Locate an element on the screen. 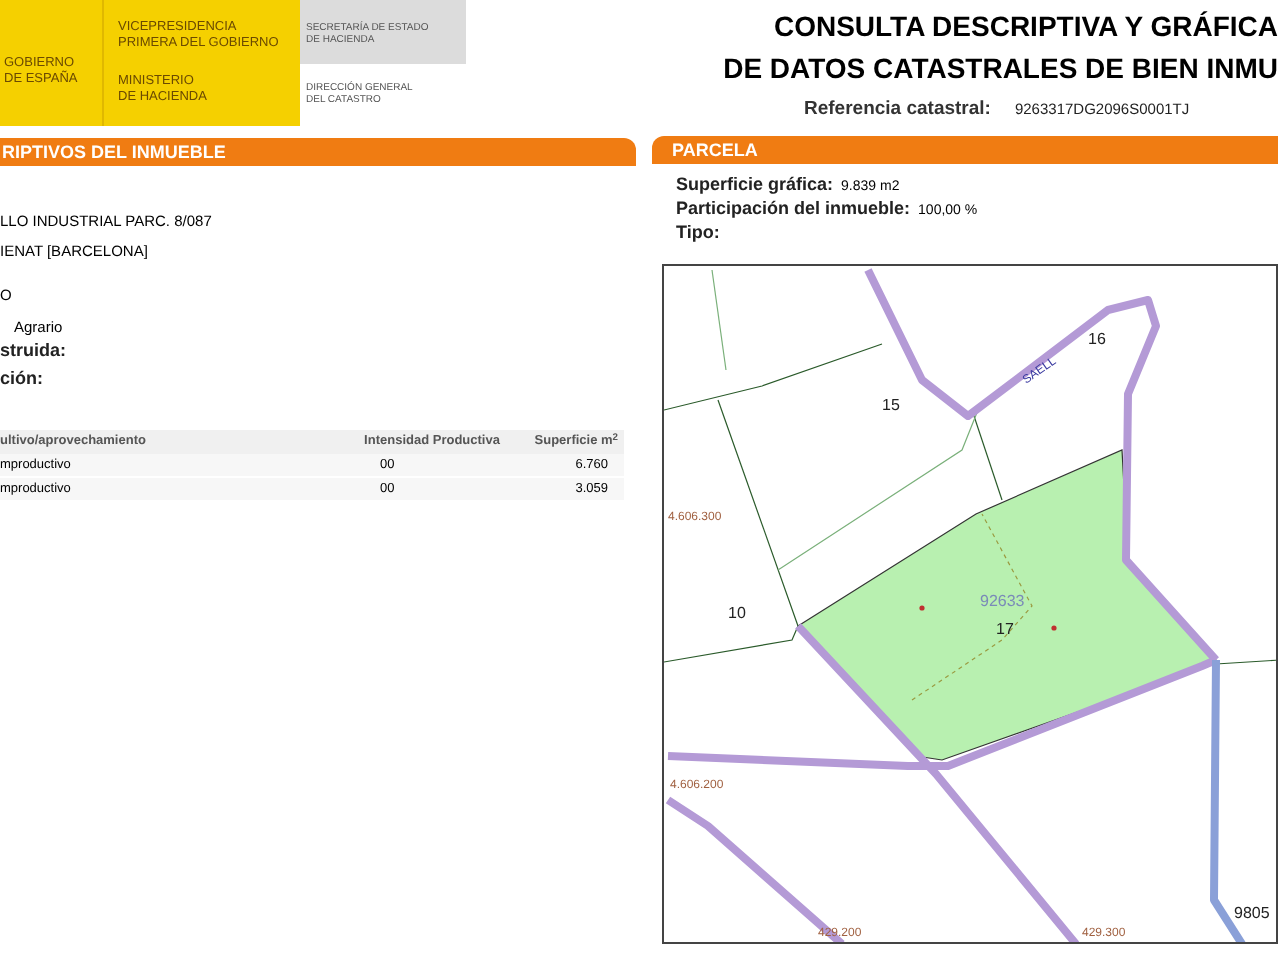 The height and width of the screenshot is (960, 1278). document-title: CONSULTA DESCRIPTIVA Y GRÁFICA is located at coordinates (1025, 27).